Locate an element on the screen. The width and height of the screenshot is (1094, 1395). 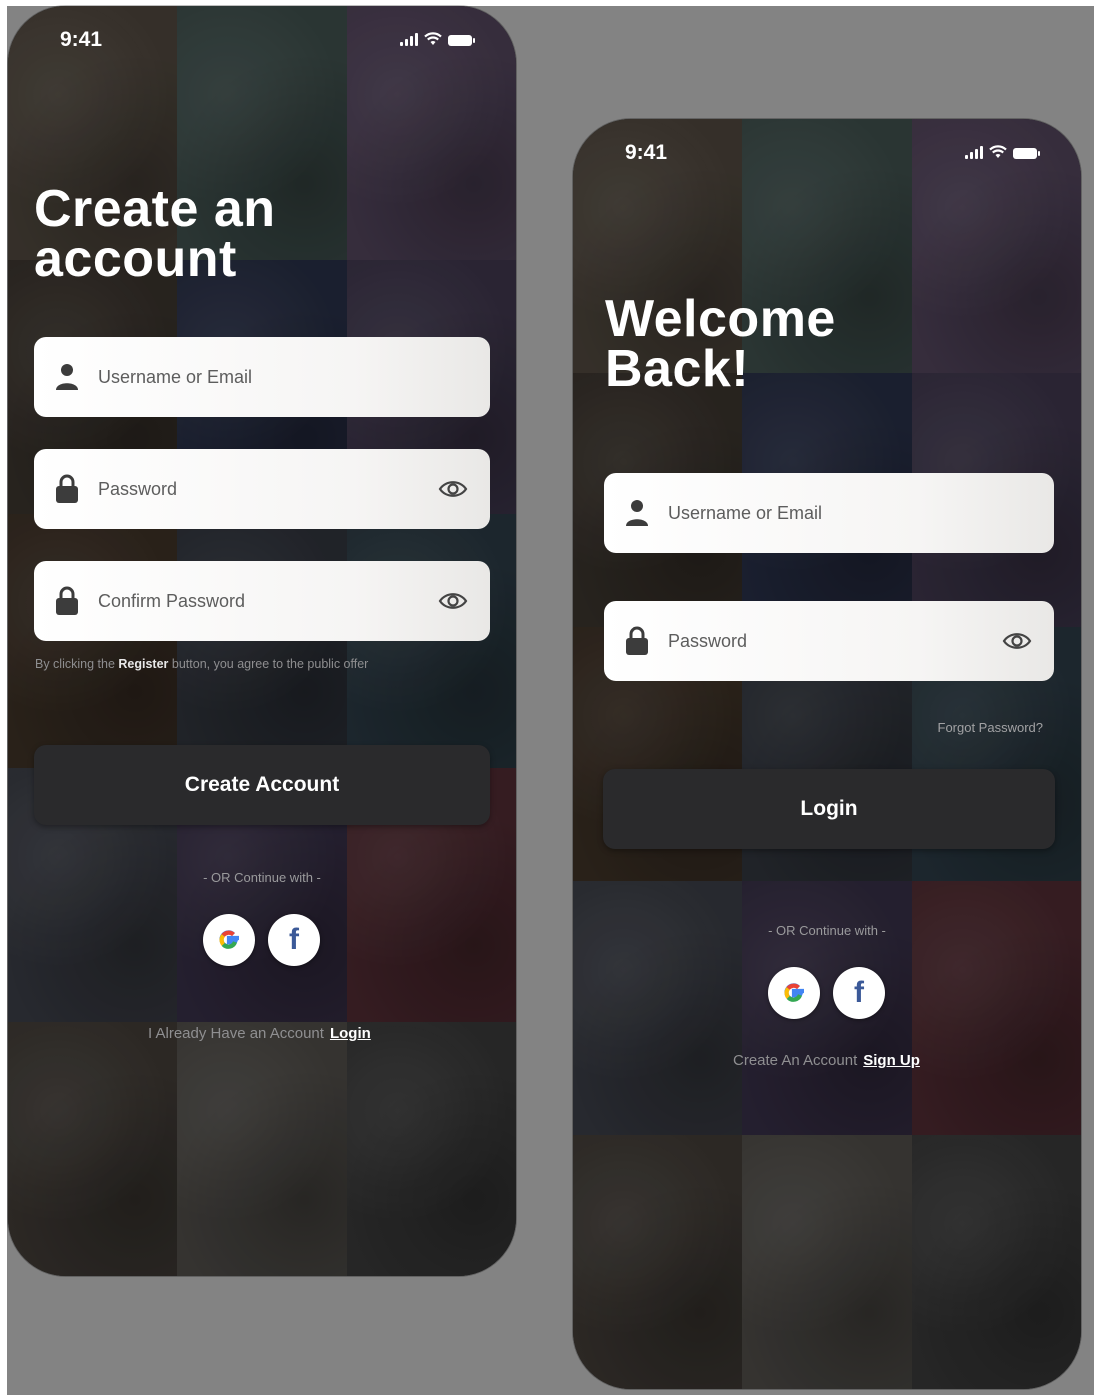
confirm-password-field is located at coordinates (262, 601).